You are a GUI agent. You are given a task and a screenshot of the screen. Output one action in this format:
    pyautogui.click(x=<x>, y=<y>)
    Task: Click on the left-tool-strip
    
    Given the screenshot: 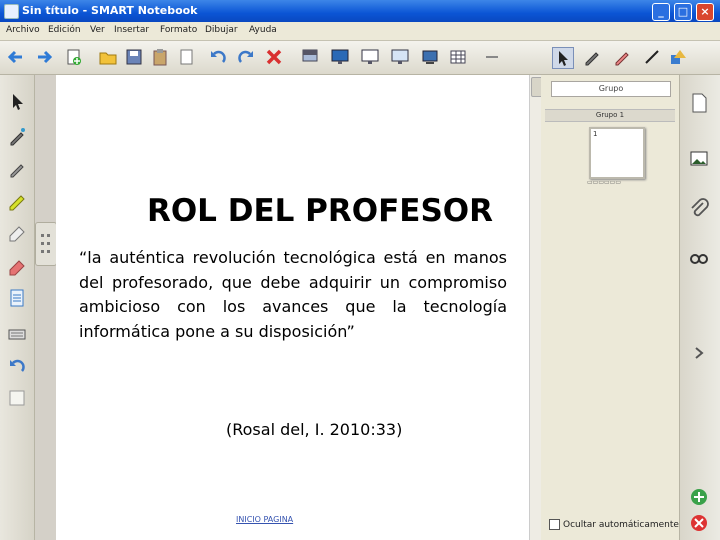 What is the action you would take?
    pyautogui.click(x=17, y=307)
    